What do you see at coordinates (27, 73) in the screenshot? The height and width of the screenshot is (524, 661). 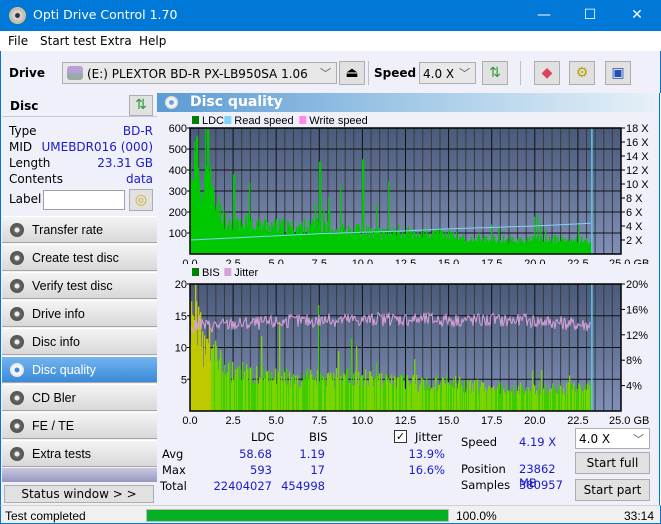 I see `drive-label: Drive` at bounding box center [27, 73].